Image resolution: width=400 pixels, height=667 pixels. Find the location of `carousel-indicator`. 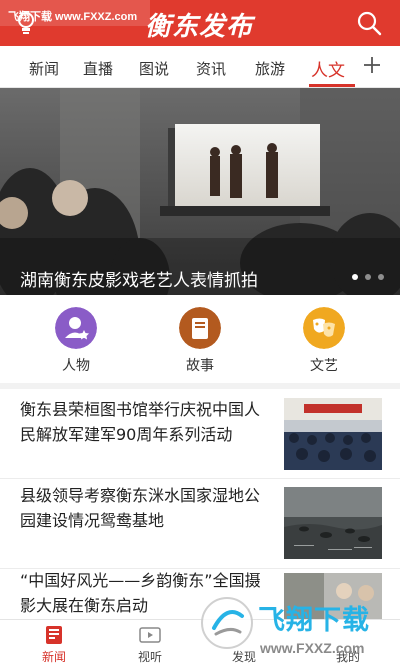

carousel-indicator is located at coordinates (372, 278).